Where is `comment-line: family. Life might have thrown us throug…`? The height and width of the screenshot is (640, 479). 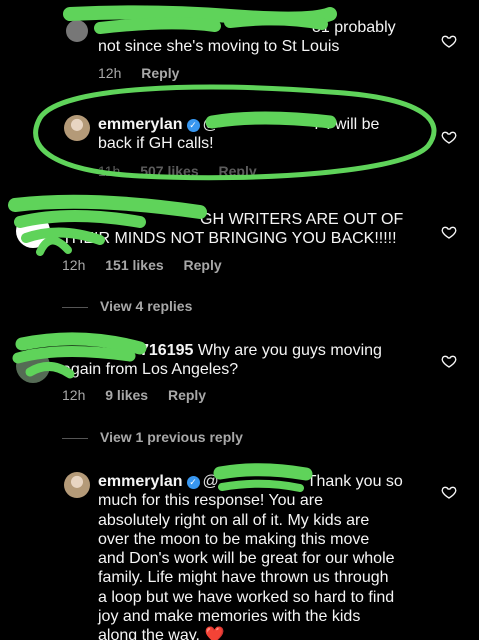
comment-line: family. Life might have thrown us throug… is located at coordinates (243, 578).